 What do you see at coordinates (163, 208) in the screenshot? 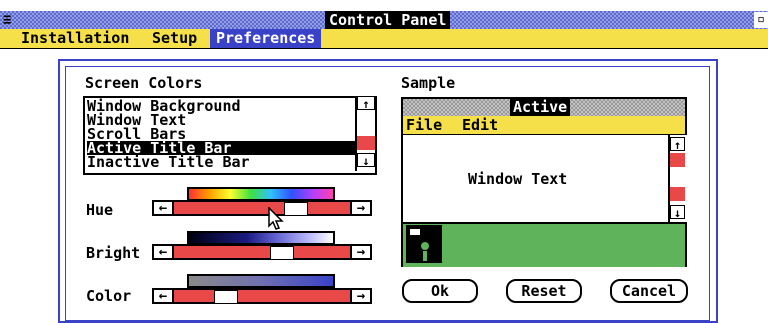
I see `hue-left-arrow-icon: ←` at bounding box center [163, 208].